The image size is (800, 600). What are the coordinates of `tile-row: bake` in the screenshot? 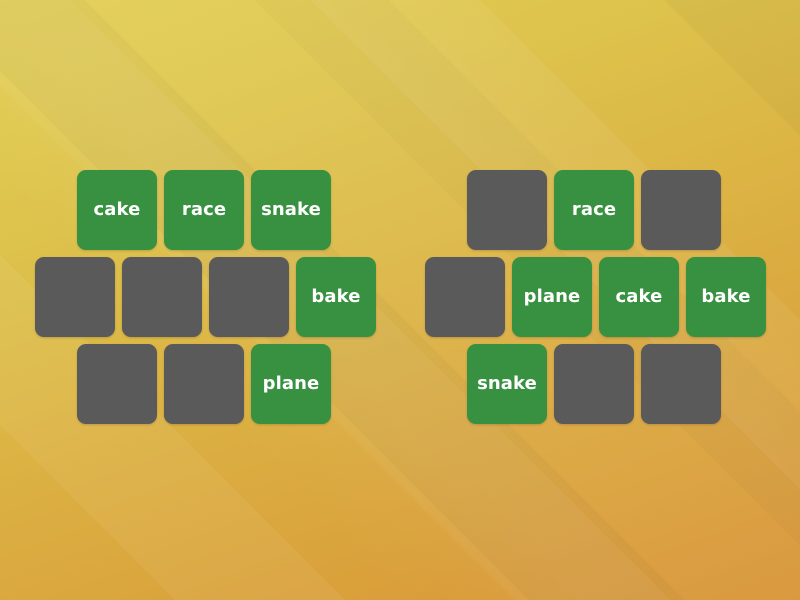 It's located at (205, 297).